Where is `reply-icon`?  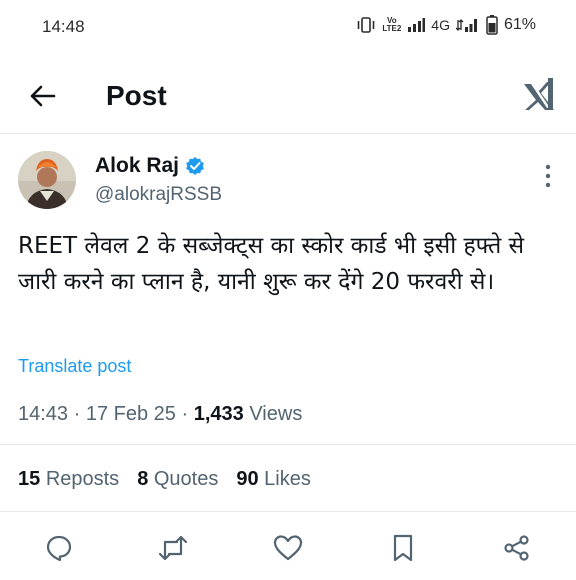
reply-icon is located at coordinates (59, 548).